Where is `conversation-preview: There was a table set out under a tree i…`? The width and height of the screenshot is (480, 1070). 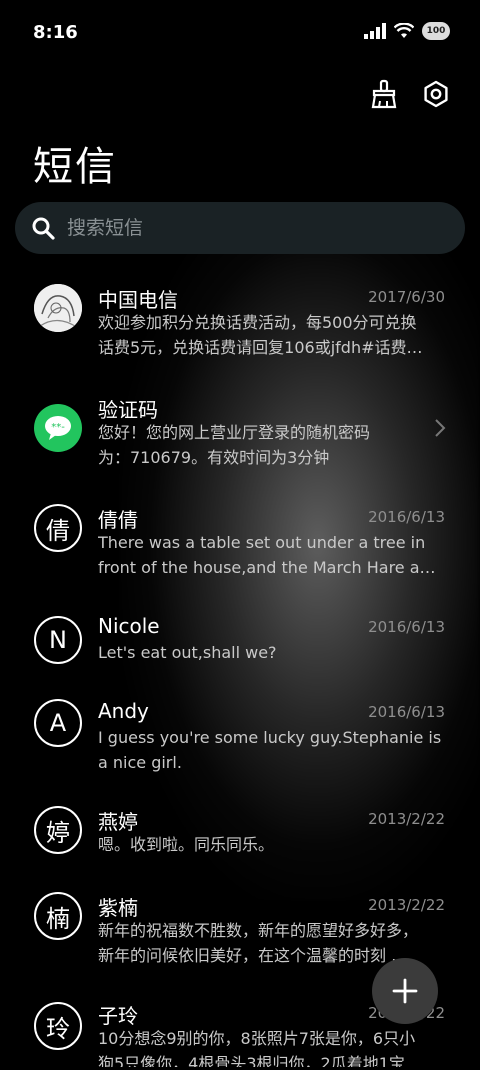
conversation-preview: There was a table set out under a tree i… is located at coordinates (271, 555).